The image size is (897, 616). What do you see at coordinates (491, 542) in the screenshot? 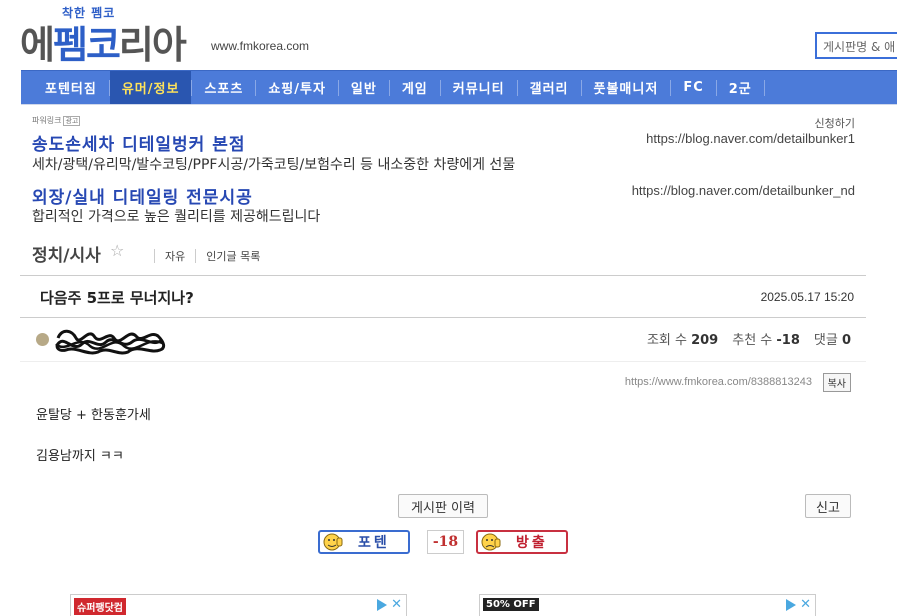
I see `thumbs-down-face-icon` at bounding box center [491, 542].